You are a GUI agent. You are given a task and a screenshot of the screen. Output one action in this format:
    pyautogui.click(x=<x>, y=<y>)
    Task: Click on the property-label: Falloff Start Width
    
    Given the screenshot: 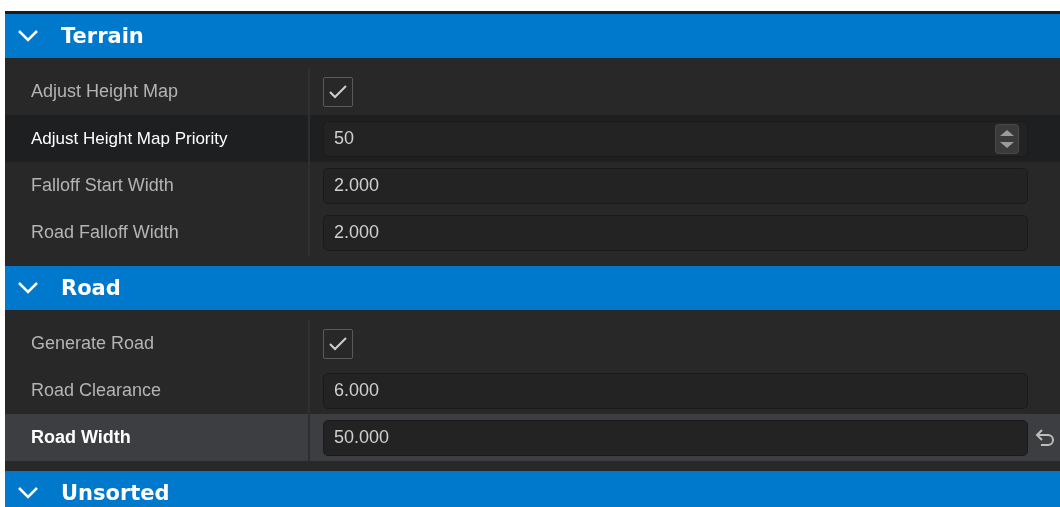 What is the action you would take?
    pyautogui.click(x=102, y=185)
    